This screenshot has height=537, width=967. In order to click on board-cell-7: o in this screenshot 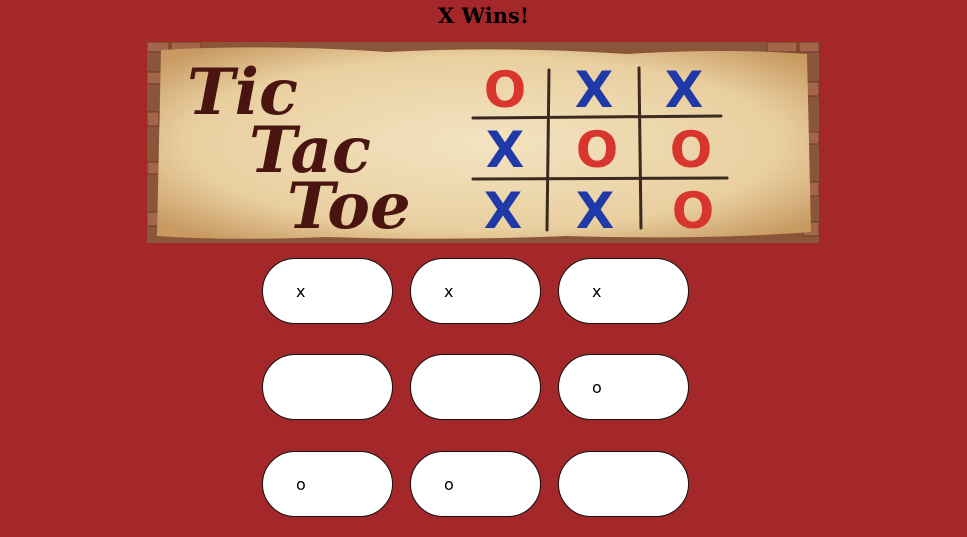, I will do `click(327, 484)`.